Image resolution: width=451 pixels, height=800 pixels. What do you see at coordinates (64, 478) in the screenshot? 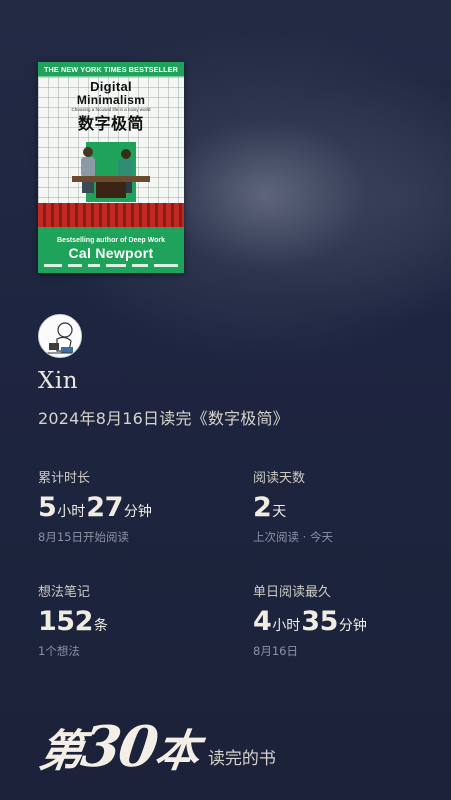
I see `stat-total-time-label: 累计时长` at bounding box center [64, 478].